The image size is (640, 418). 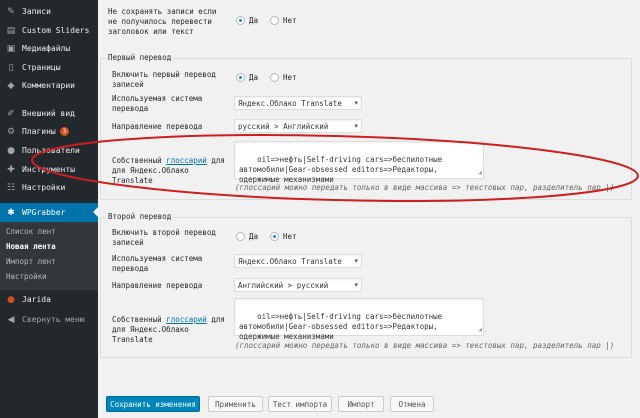 What do you see at coordinates (140, 216) in the screenshot?
I see `second-translation-legend: Второй перевод` at bounding box center [140, 216].